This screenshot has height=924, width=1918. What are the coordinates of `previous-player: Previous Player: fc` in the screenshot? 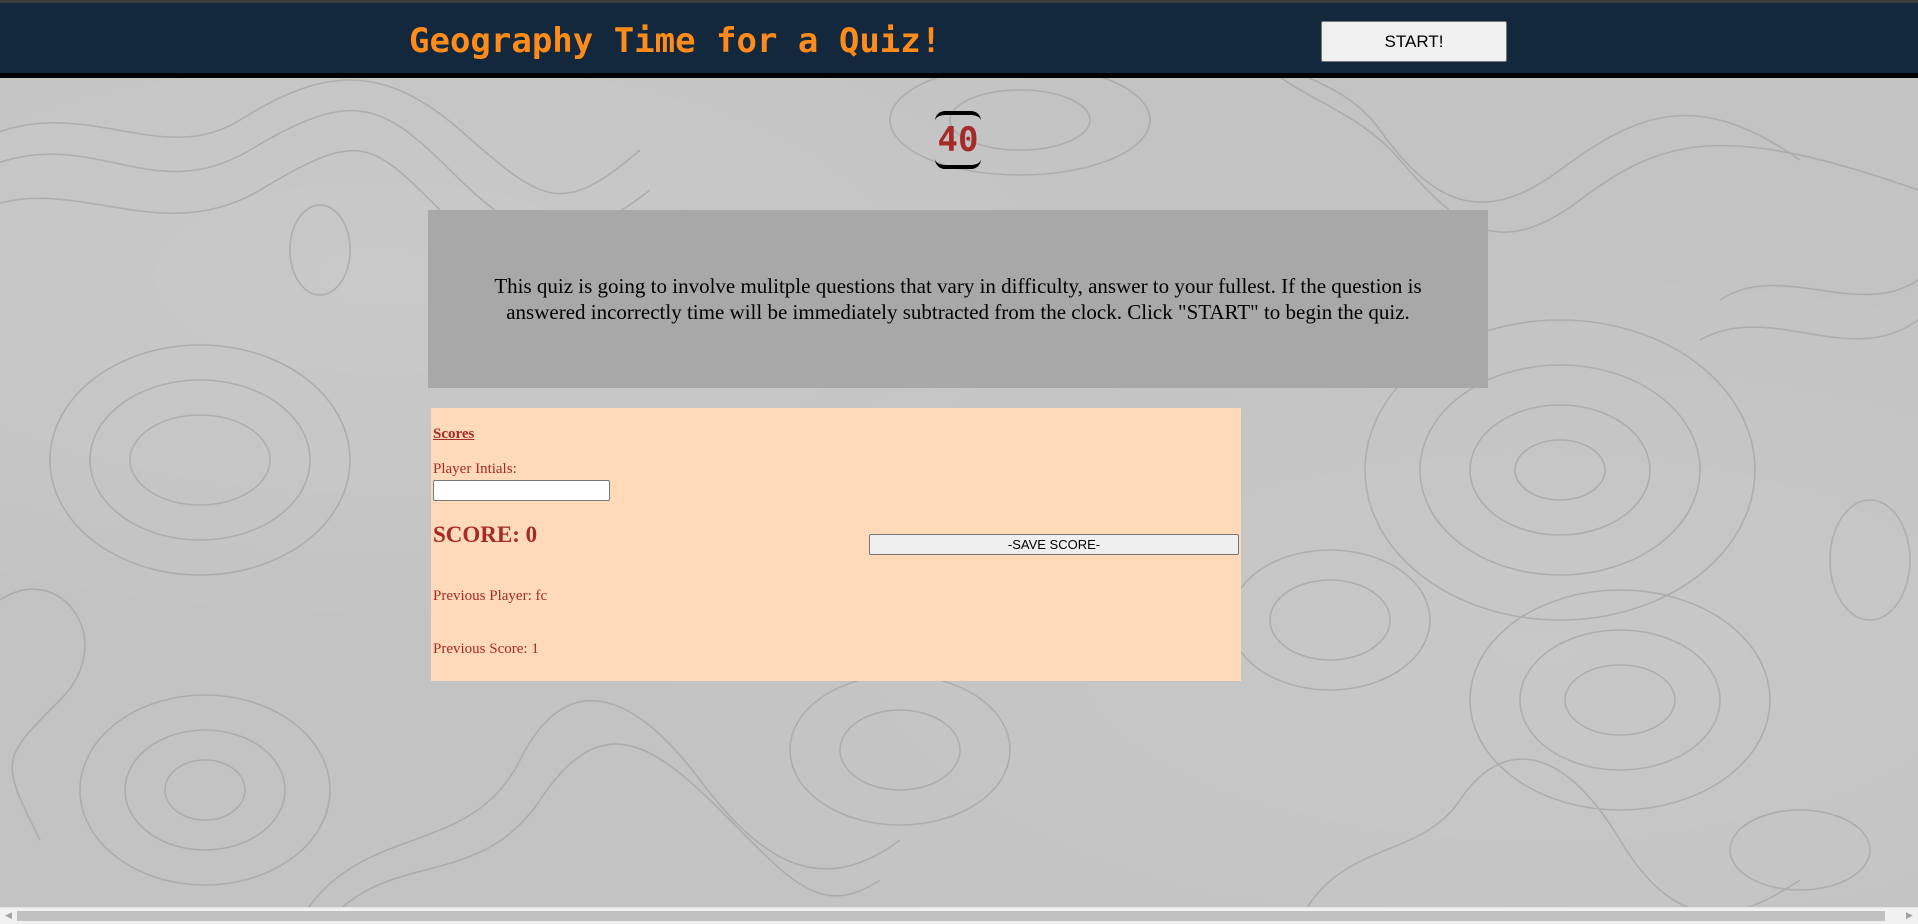 It's located at (490, 596).